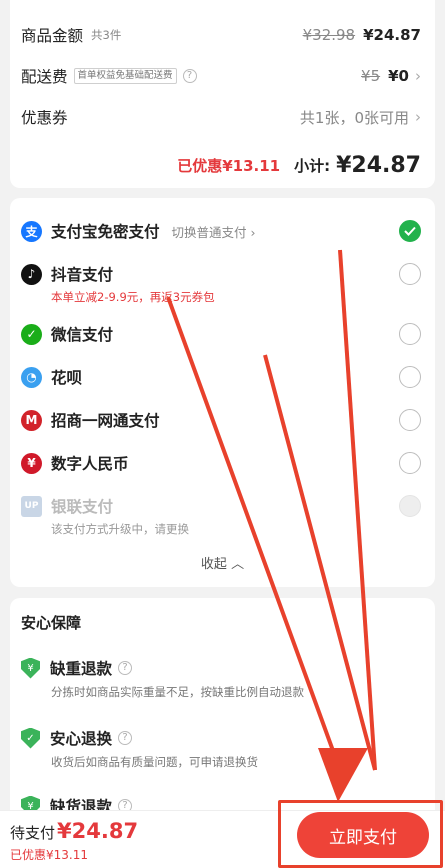 The image size is (445, 868). I want to click on saved-amount: 已优惠¥13.11, so click(229, 165).